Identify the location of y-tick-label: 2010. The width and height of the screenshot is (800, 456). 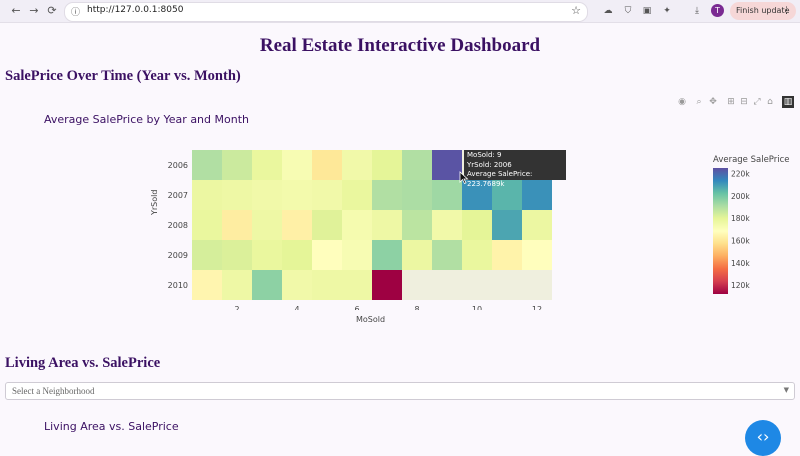
(178, 285).